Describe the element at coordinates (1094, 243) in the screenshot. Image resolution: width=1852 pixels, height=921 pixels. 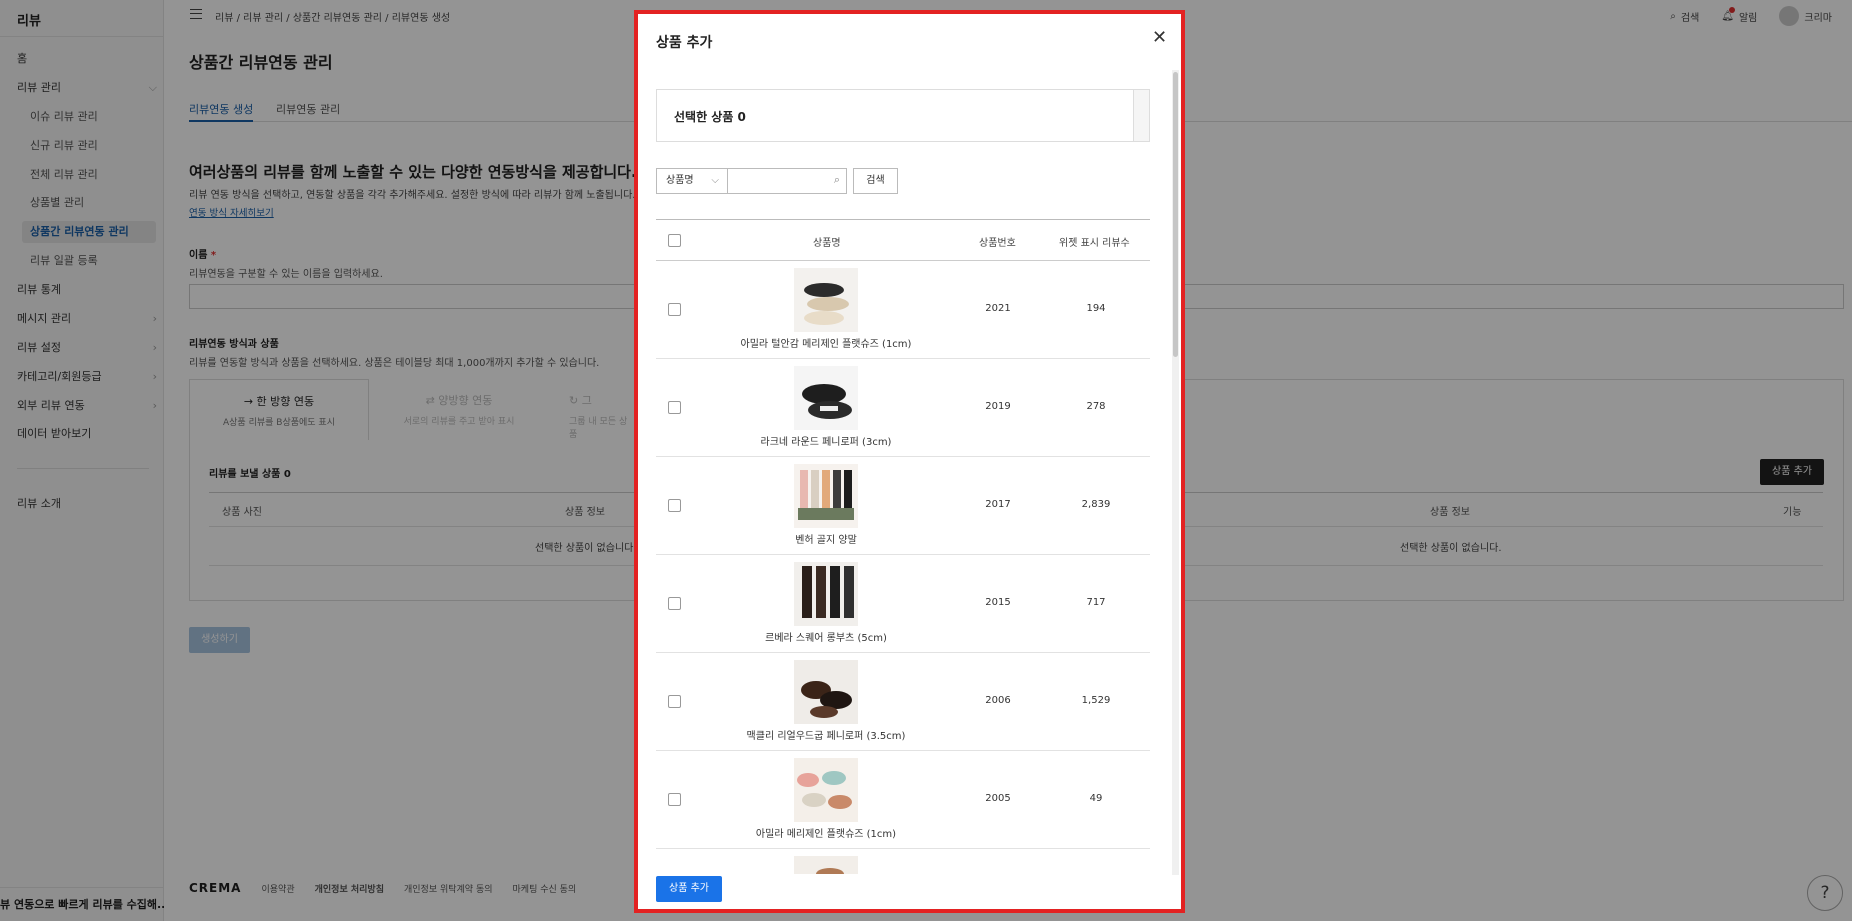
I see `col-review-count: 위젯 표시 리뷰수` at that location.